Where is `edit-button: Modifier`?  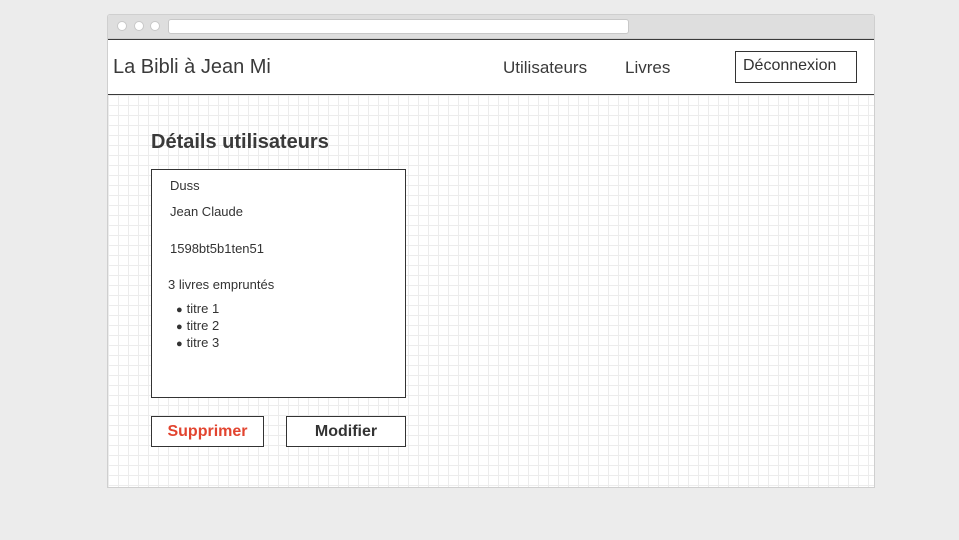 edit-button: Modifier is located at coordinates (346, 431).